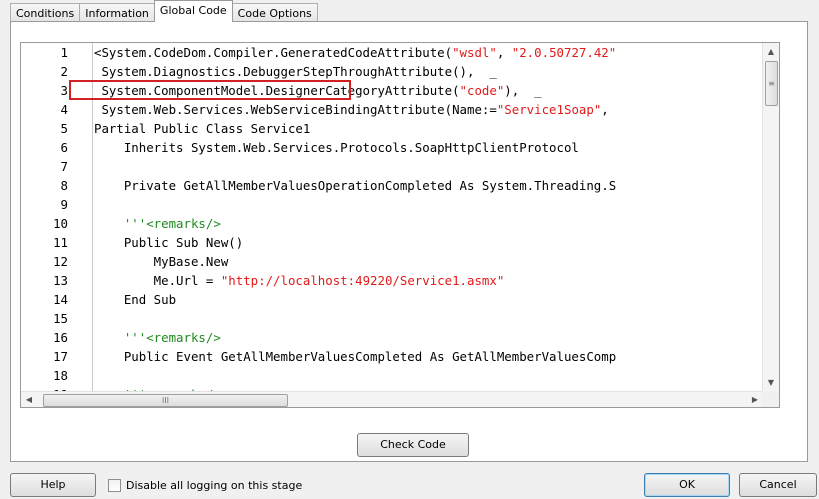 Image resolution: width=819 pixels, height=499 pixels. Describe the element at coordinates (770, 217) in the screenshot. I see `vertical-scrollbar: ▲ ≡ ▼` at that location.